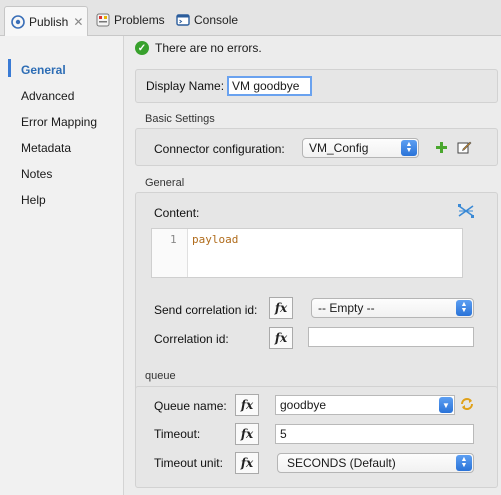 The width and height of the screenshot is (501, 495). Describe the element at coordinates (103, 20) in the screenshot. I see `problems-icon` at that location.